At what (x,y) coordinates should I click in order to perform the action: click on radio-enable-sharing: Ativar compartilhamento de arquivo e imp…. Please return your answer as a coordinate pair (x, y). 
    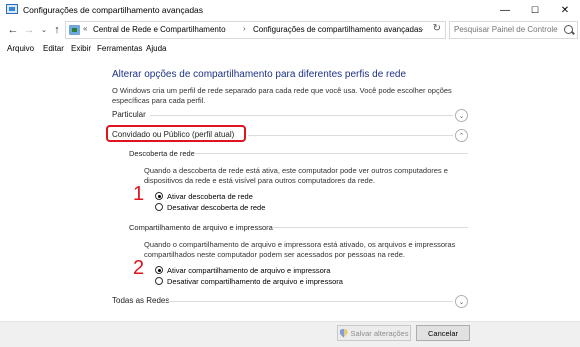
    Looking at the image, I should click on (242, 270).